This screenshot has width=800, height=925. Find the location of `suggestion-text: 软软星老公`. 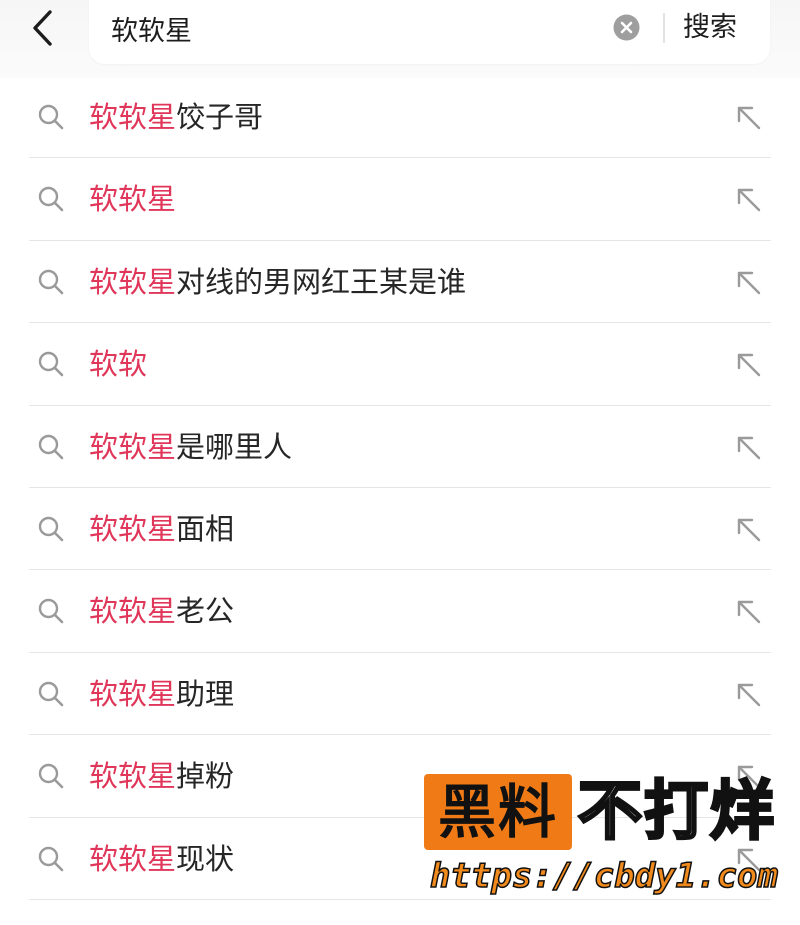

suggestion-text: 软软星老公 is located at coordinates (161, 611).